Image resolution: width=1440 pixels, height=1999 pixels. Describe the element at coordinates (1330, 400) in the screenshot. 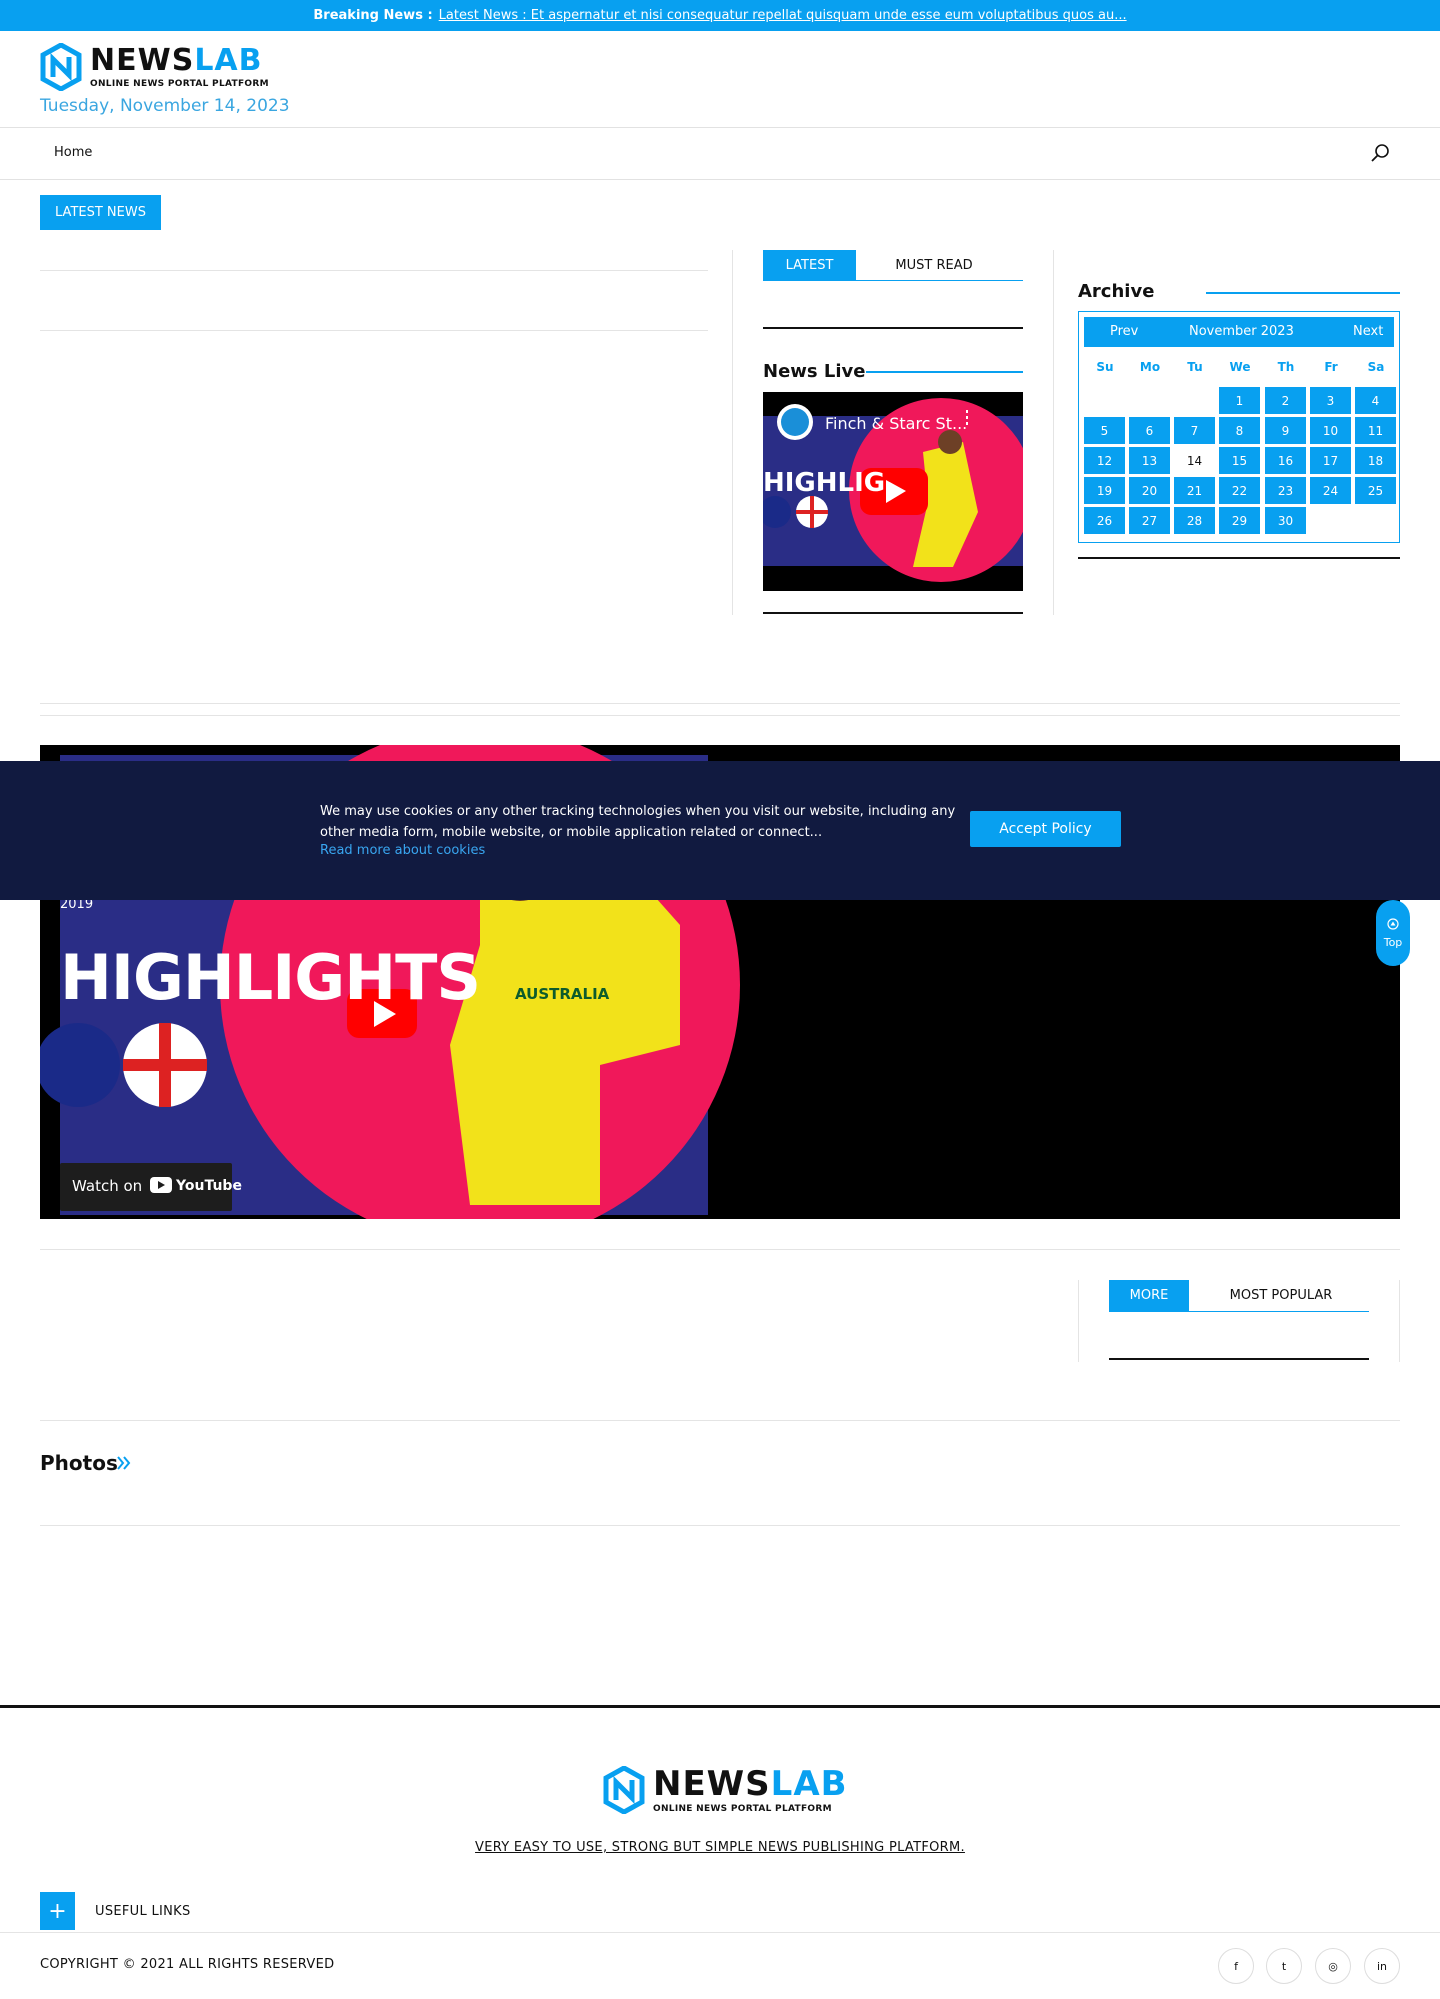

I see `calendar-day: 3` at that location.